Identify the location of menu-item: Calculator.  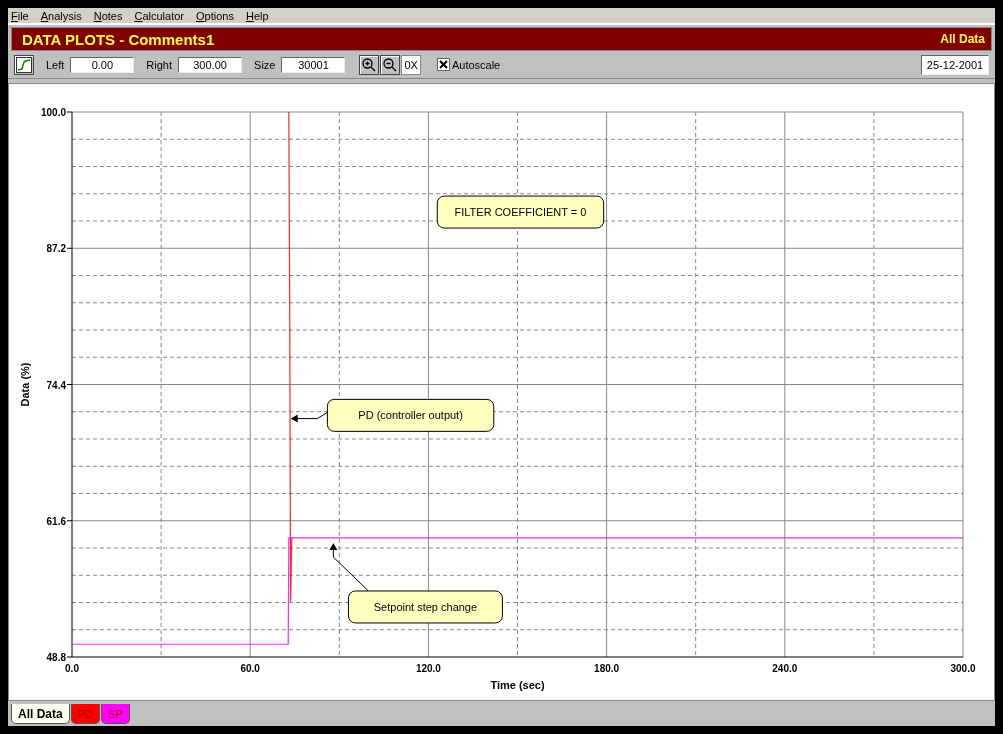
(159, 15).